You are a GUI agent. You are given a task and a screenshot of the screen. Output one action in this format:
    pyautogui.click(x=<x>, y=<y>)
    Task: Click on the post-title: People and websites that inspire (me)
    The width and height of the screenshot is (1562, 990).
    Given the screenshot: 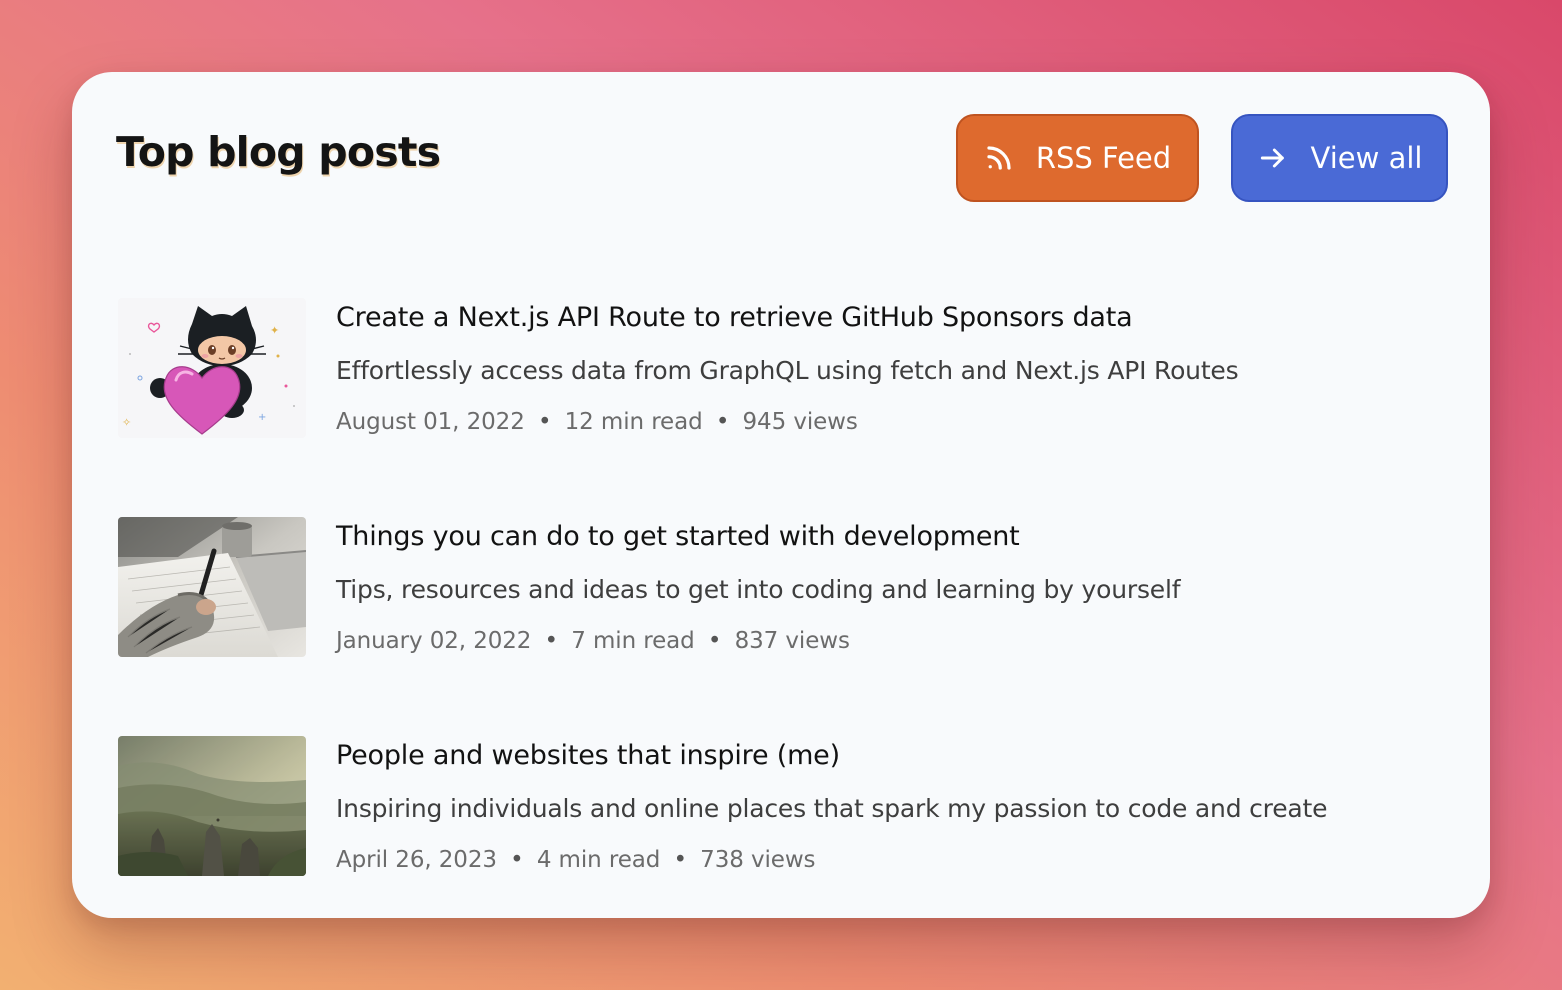 What is the action you would take?
    pyautogui.click(x=588, y=755)
    